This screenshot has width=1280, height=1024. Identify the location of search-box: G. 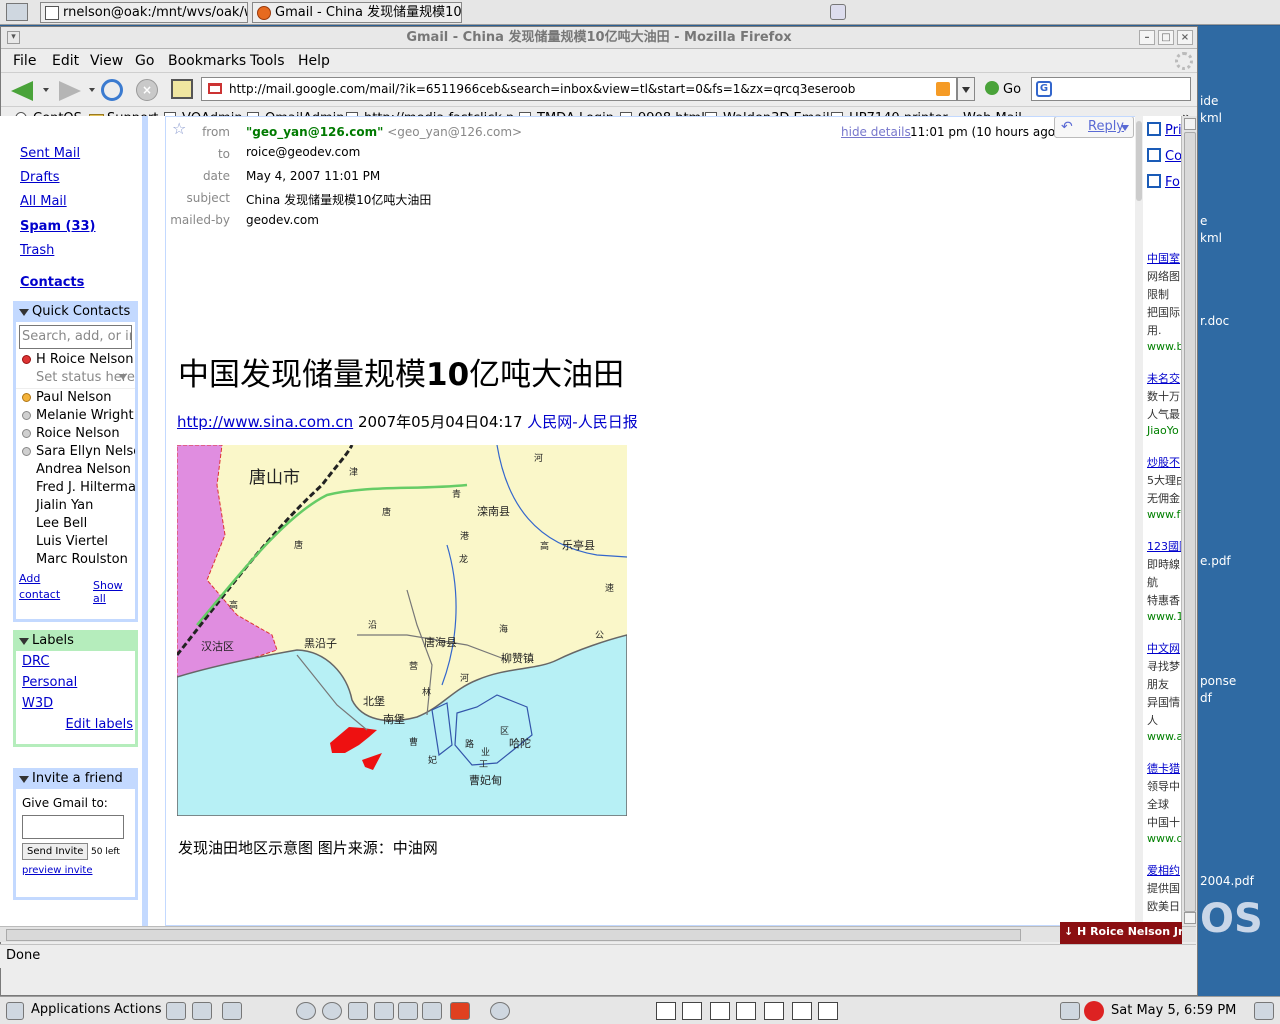
(1111, 89).